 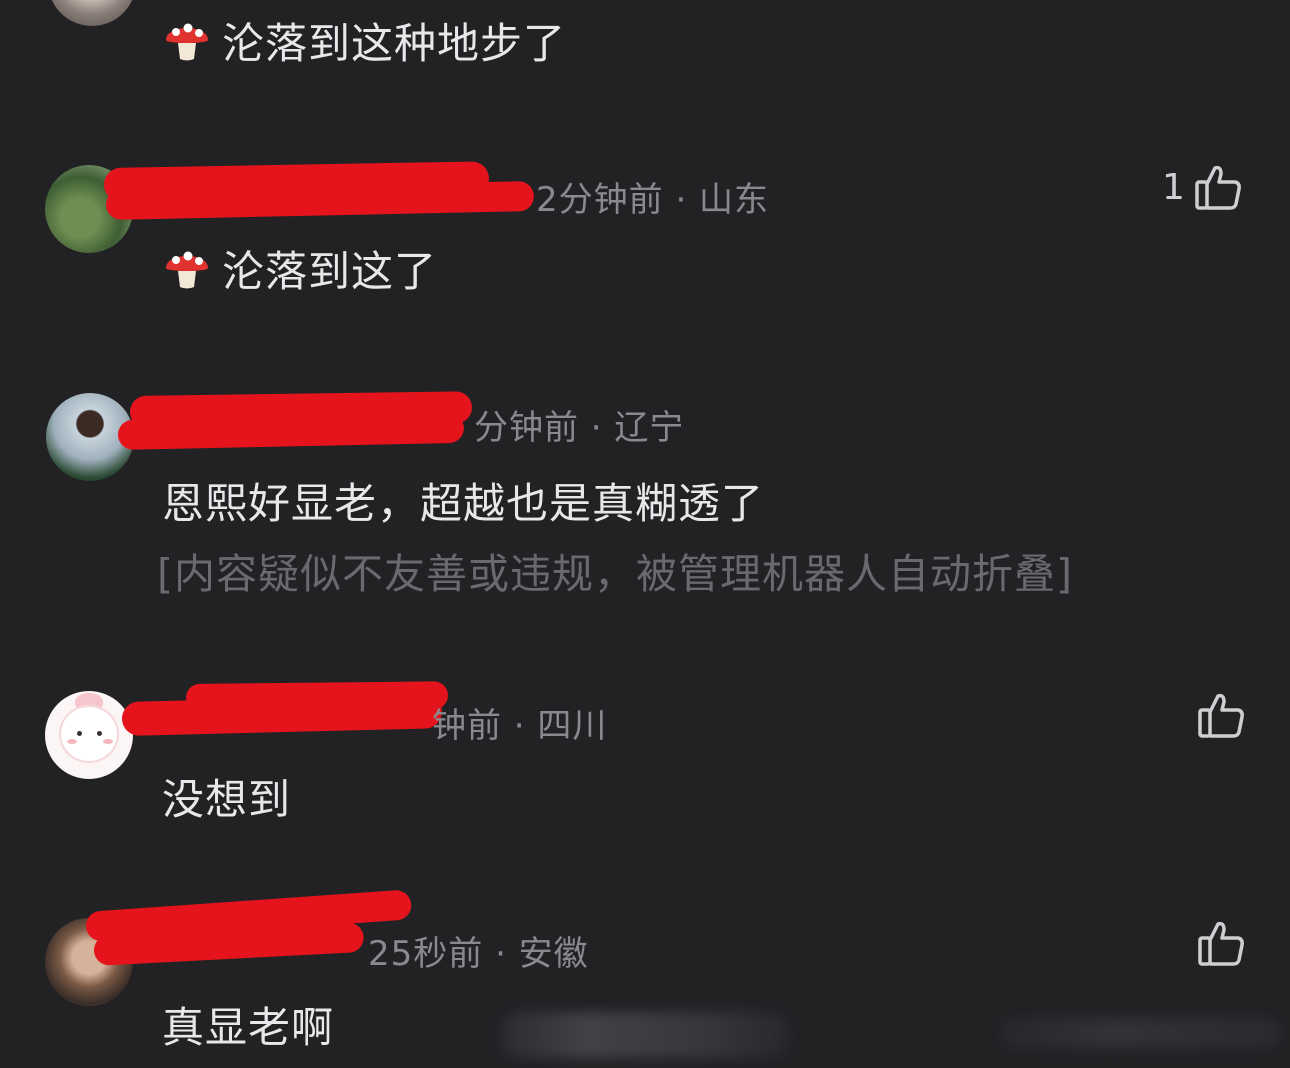 I want to click on comment-meta: 2分钟前 · 山东, so click(x=653, y=200).